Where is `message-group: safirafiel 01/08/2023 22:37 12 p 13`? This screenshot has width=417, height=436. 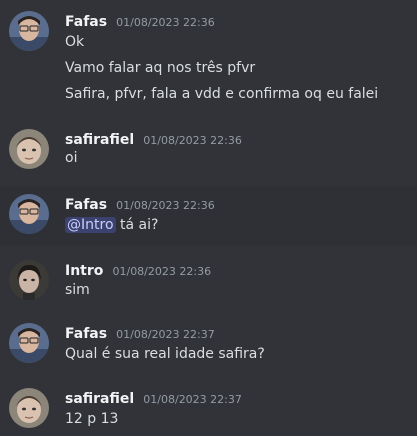
message-group: safirafiel 01/08/2023 22:37 12 p 13 is located at coordinates (208, 406).